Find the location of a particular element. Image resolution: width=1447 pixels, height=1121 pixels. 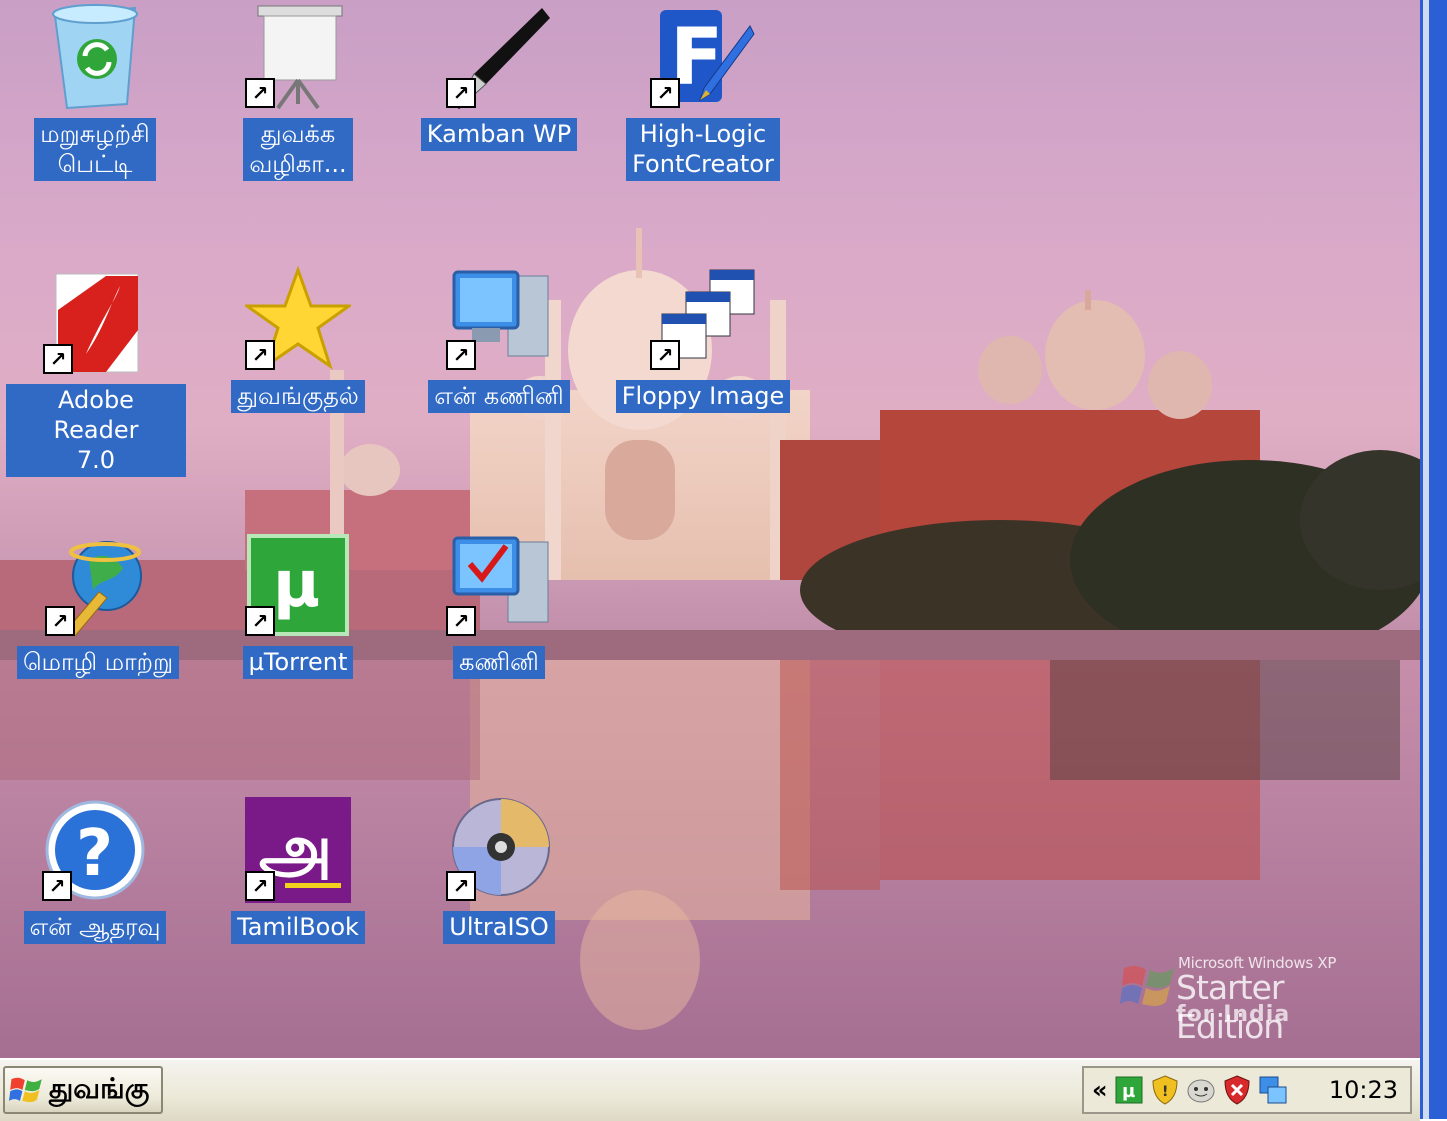

desktop-icon-my-computer: ↗ என் கணினி is located at coordinates (499, 338).